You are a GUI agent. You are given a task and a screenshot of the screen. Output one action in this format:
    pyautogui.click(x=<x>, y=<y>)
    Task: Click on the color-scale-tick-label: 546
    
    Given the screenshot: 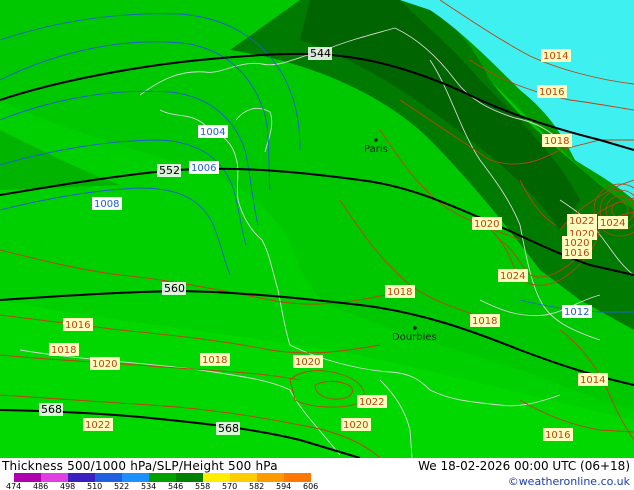 What is the action you would take?
    pyautogui.click(x=176, y=486)
    